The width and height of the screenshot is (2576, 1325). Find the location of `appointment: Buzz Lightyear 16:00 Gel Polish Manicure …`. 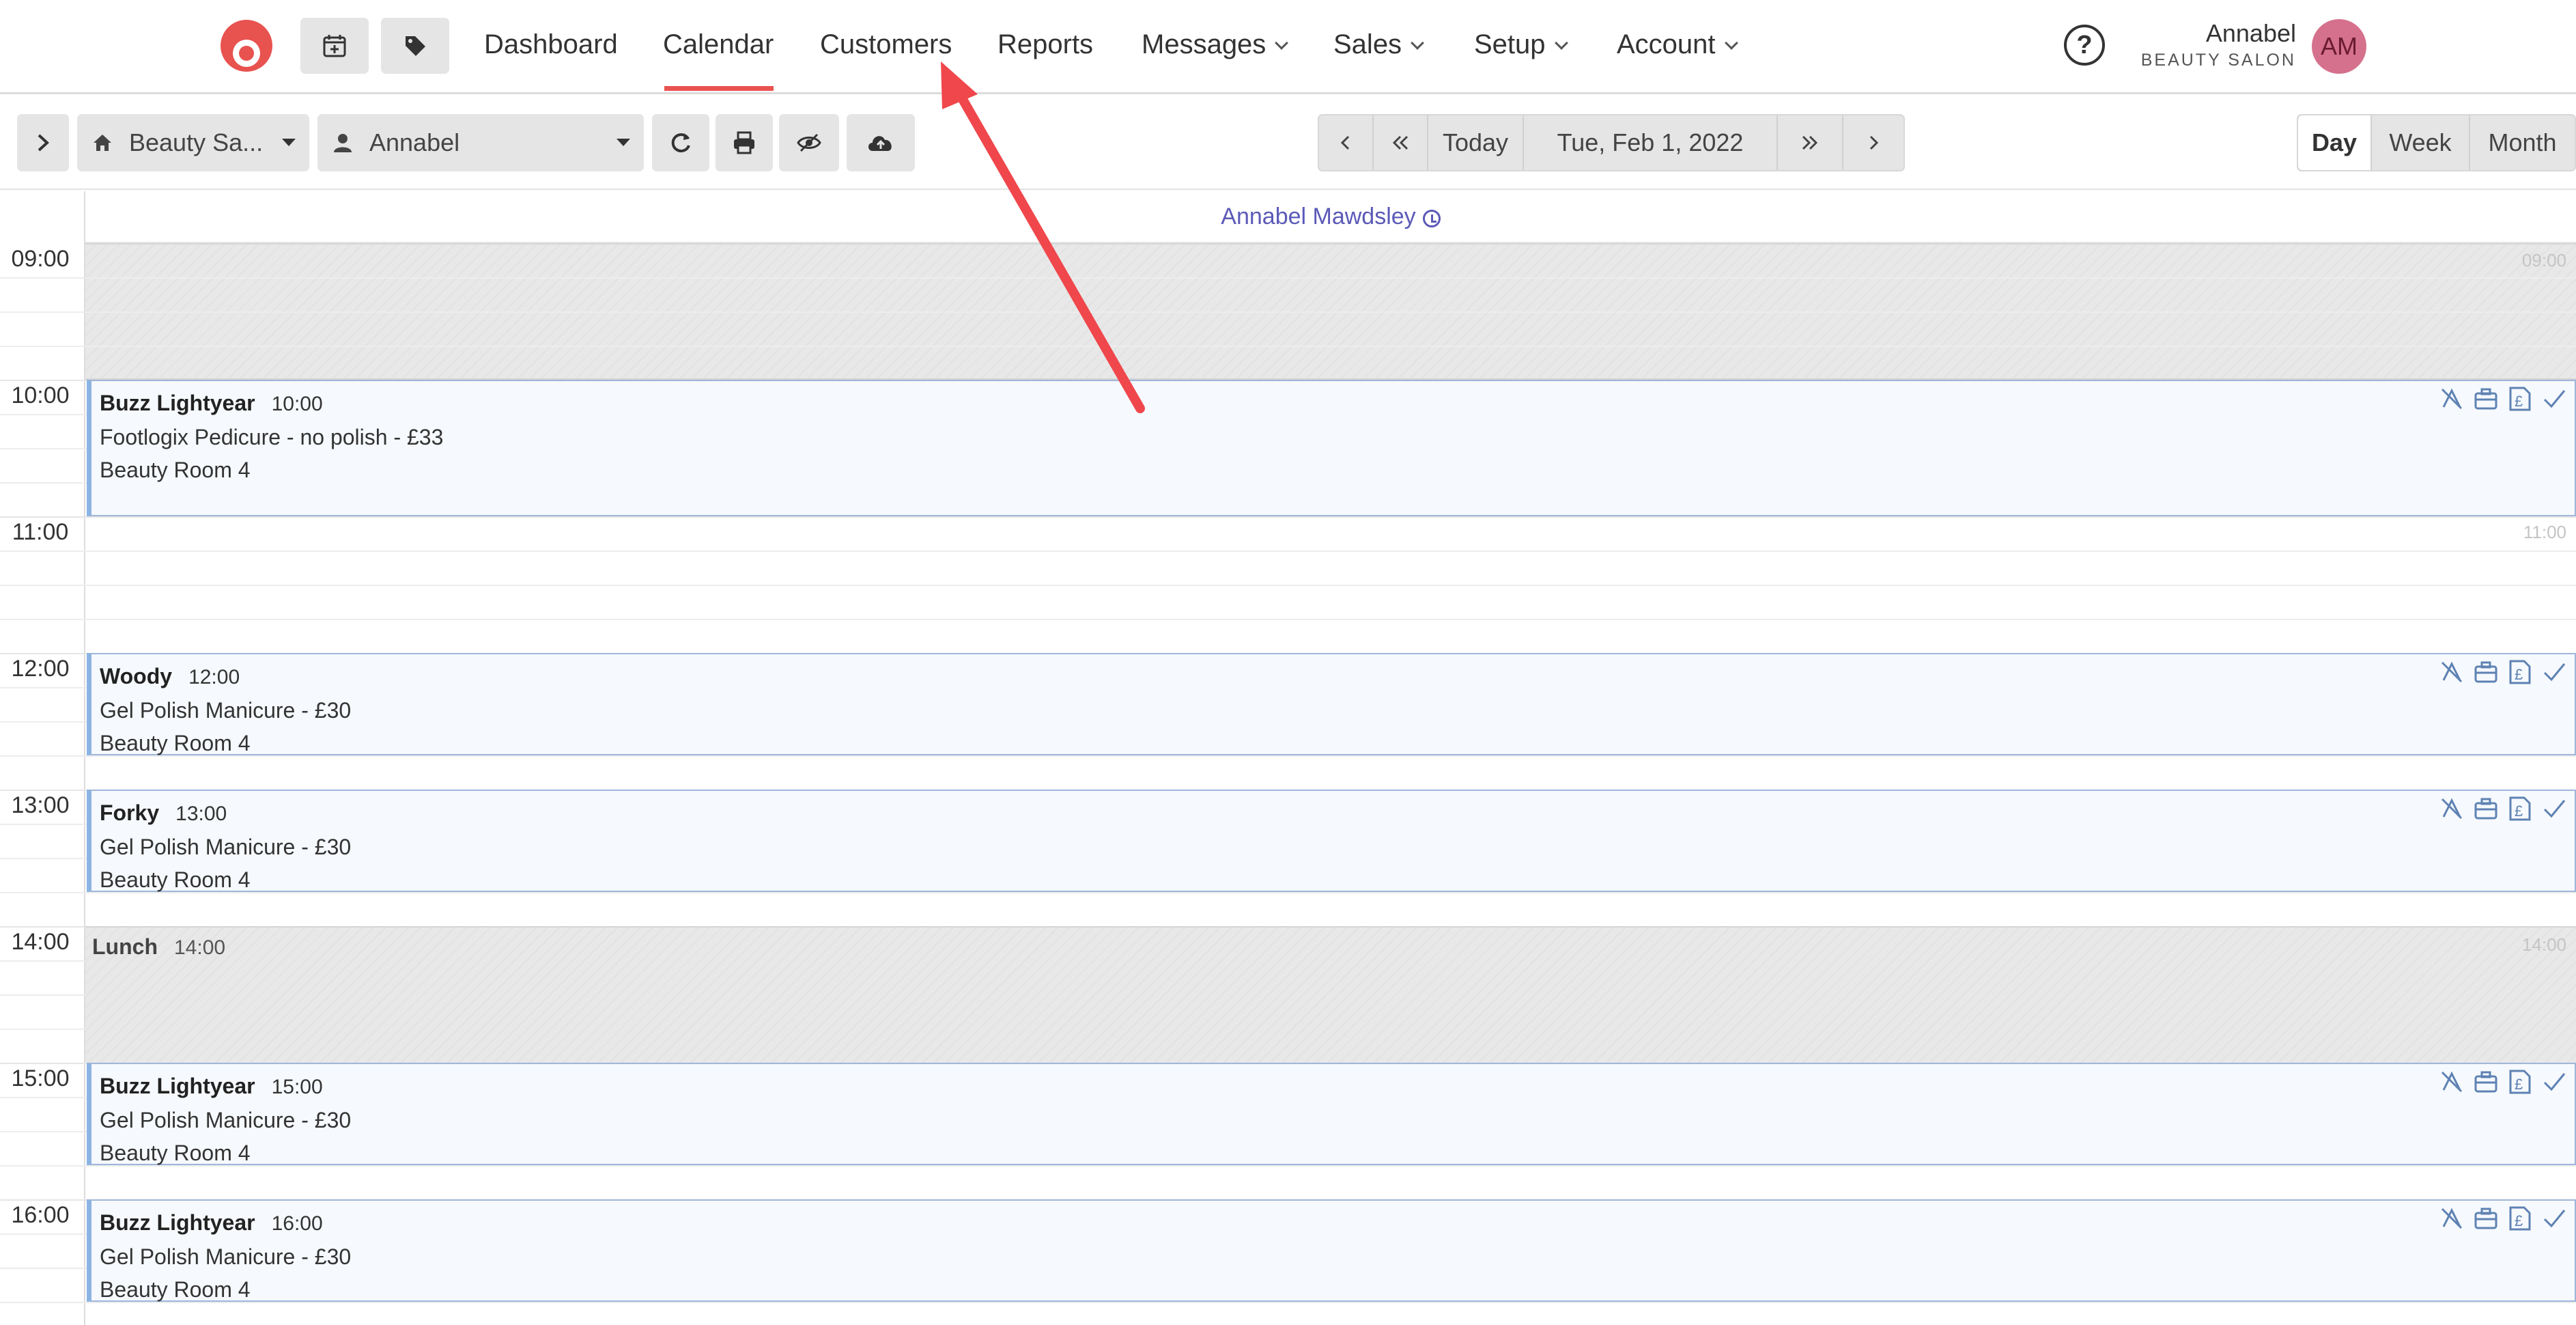

appointment: Buzz Lightyear 16:00 Gel Polish Manicure … is located at coordinates (1331, 1250).